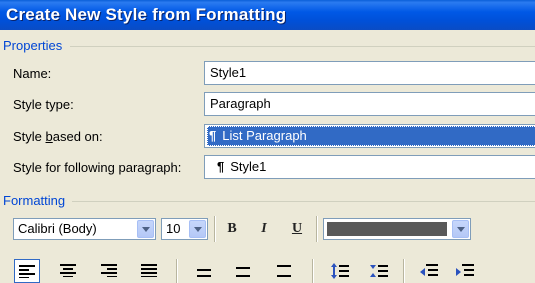 Image resolution: width=535 pixels, height=283 pixels. I want to click on increase-indent-button, so click(465, 271).